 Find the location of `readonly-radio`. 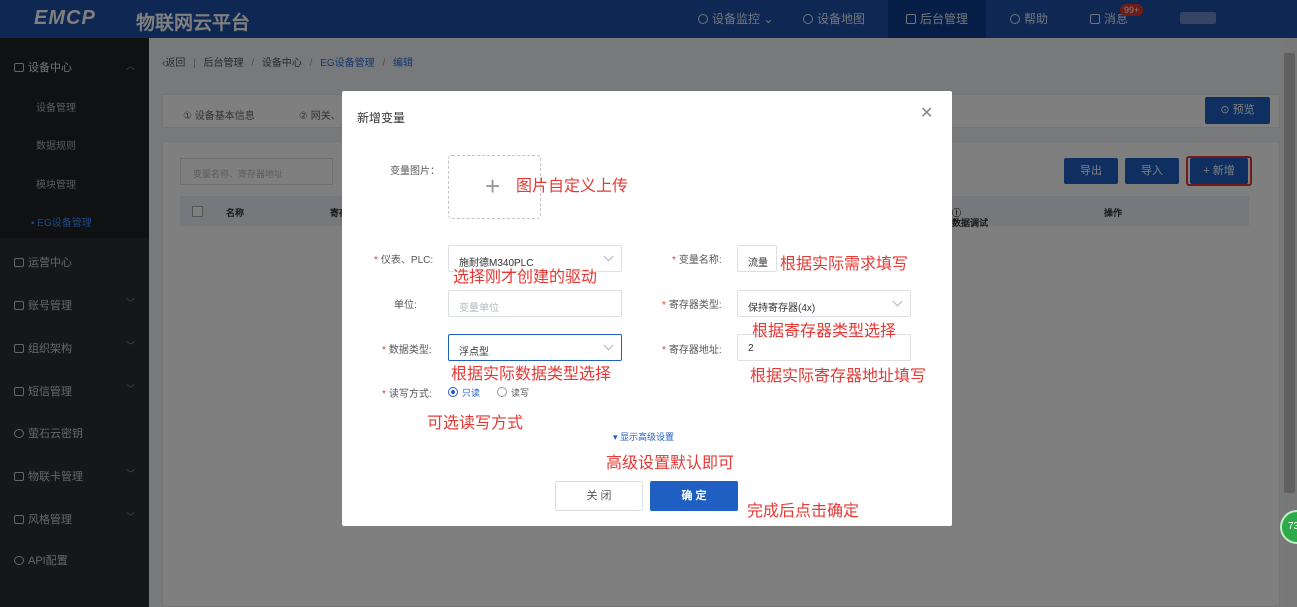

readonly-radio is located at coordinates (453, 392).